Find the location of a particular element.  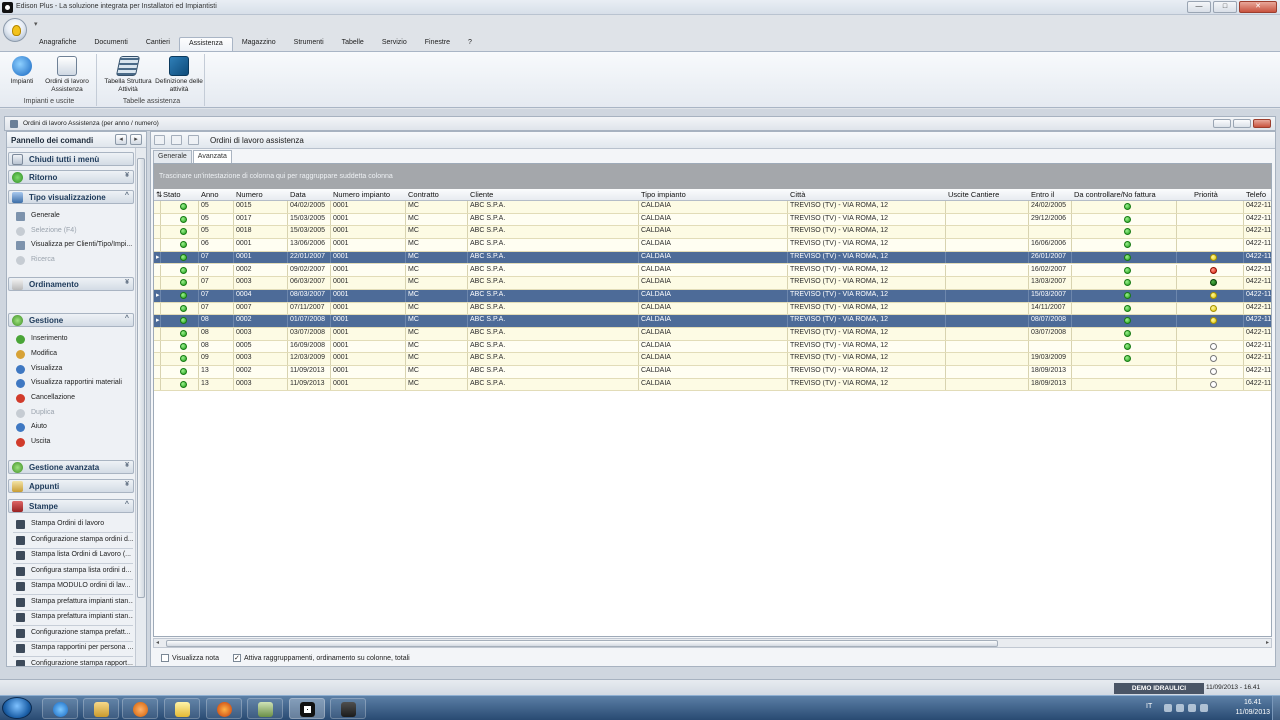

panel-forward-button: ▸ is located at coordinates (136, 139).